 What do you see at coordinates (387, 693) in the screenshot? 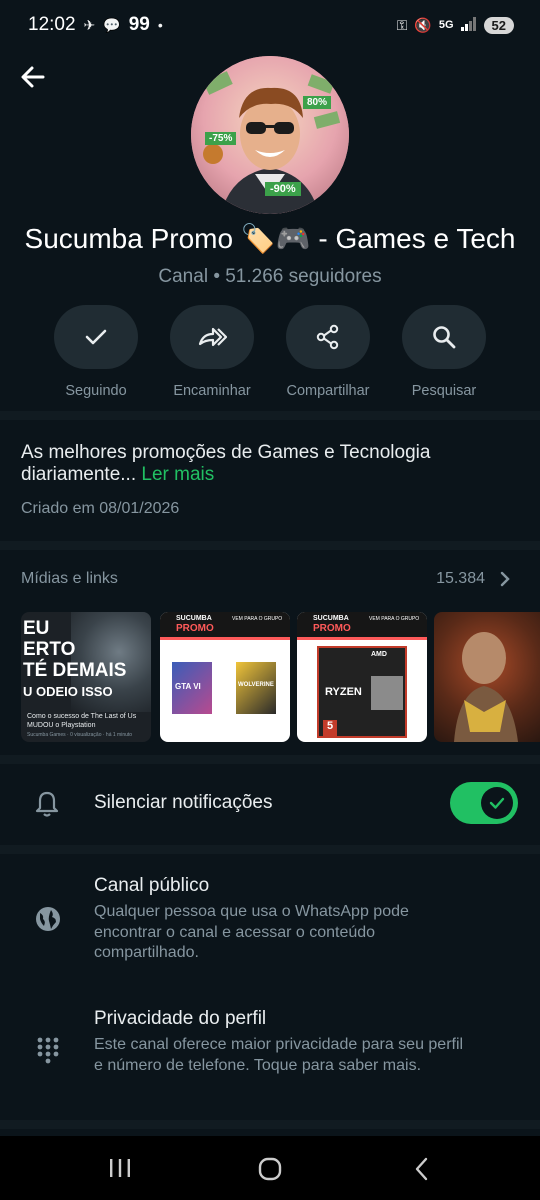
I see `cpu-chip` at bounding box center [387, 693].